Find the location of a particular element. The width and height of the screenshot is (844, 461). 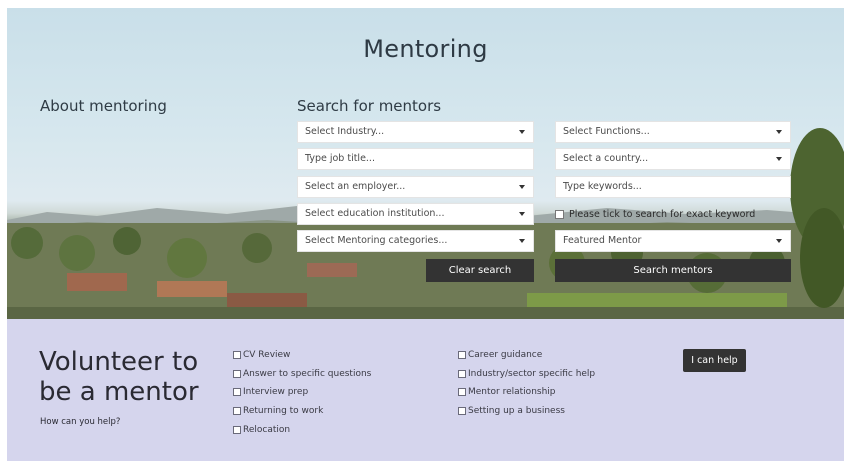

help-option-mentor-relationship: Mentor relationship is located at coordinates (507, 392).